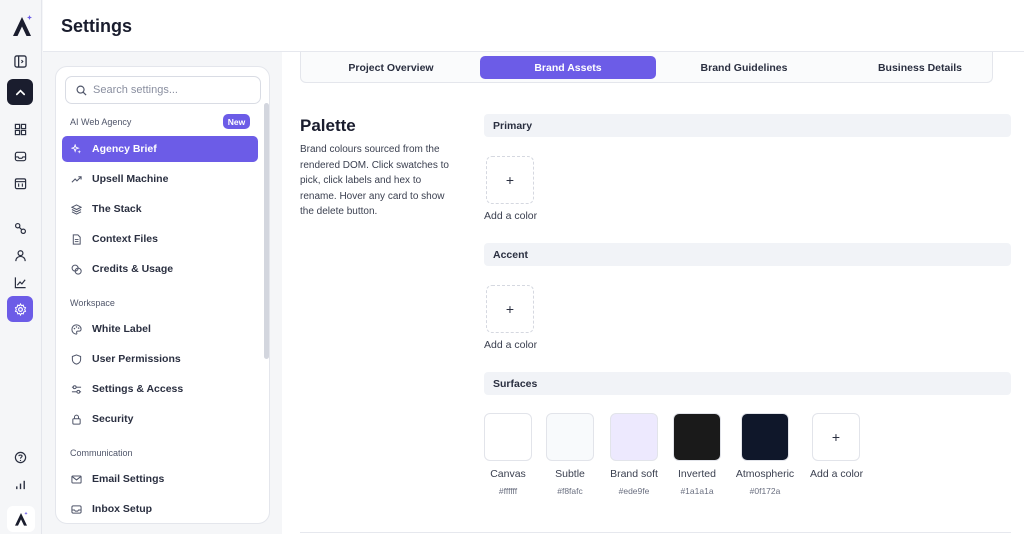 Image resolution: width=1024 pixels, height=534 pixels. What do you see at coordinates (76, 389) in the screenshot?
I see `sliders-icon` at bounding box center [76, 389].